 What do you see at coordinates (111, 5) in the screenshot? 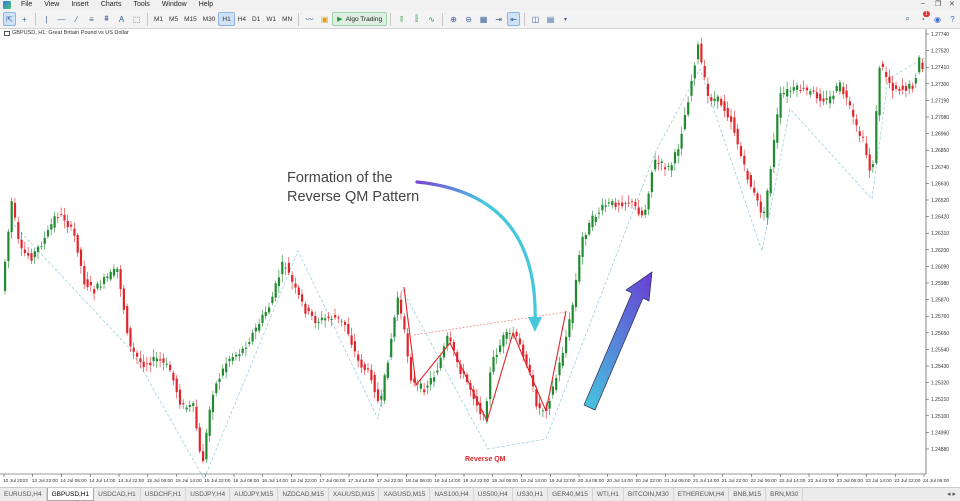
I see `menu-charts: Charts` at bounding box center [111, 5].